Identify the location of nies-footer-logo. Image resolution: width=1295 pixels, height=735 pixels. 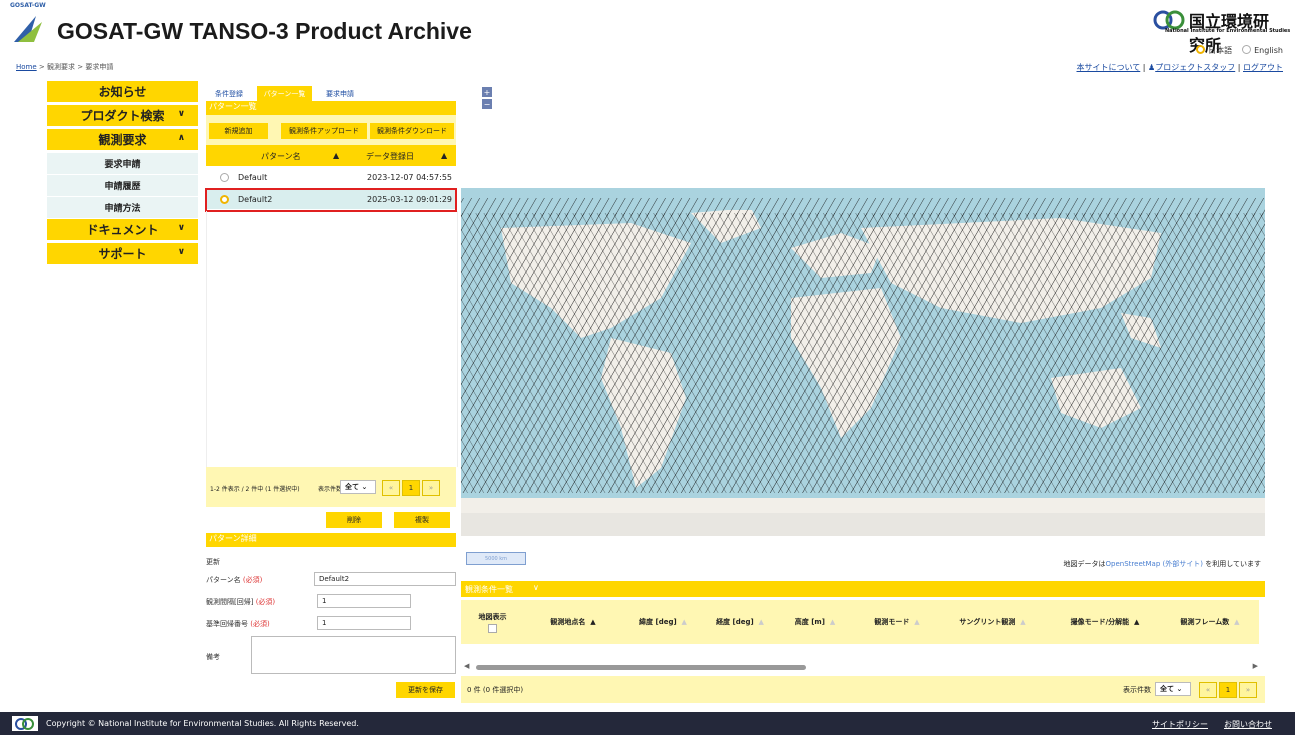
(25, 723).